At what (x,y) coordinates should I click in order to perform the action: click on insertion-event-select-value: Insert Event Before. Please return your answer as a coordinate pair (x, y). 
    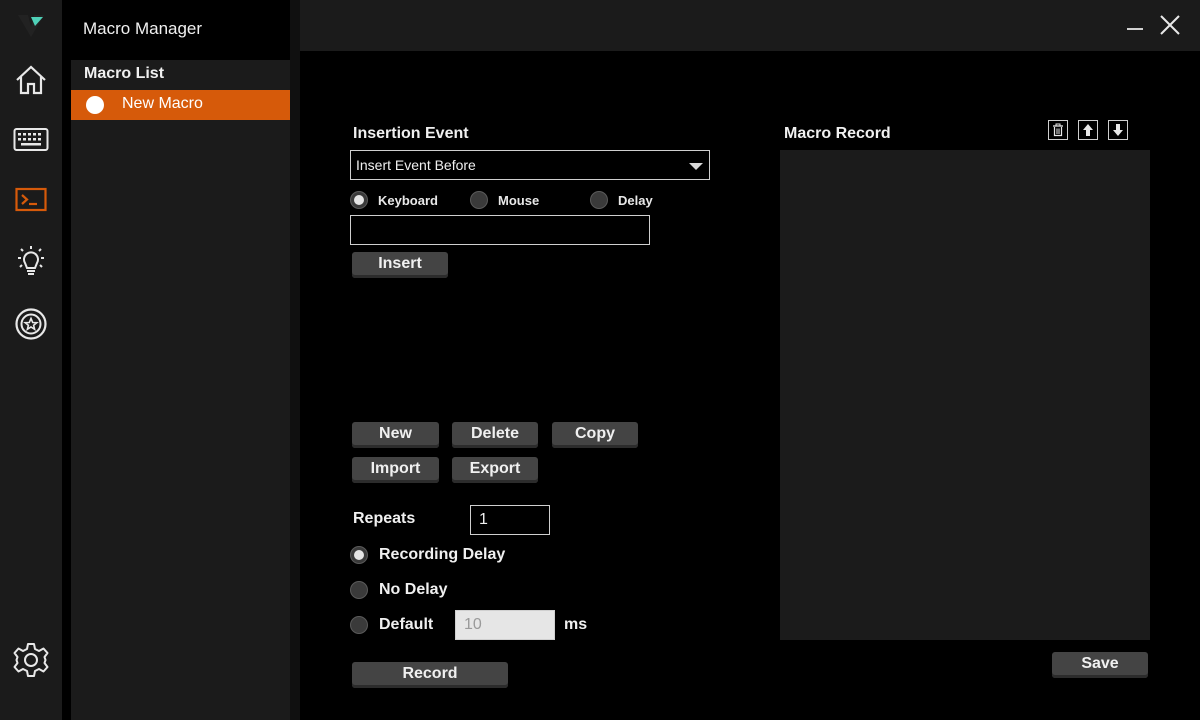
    Looking at the image, I should click on (416, 165).